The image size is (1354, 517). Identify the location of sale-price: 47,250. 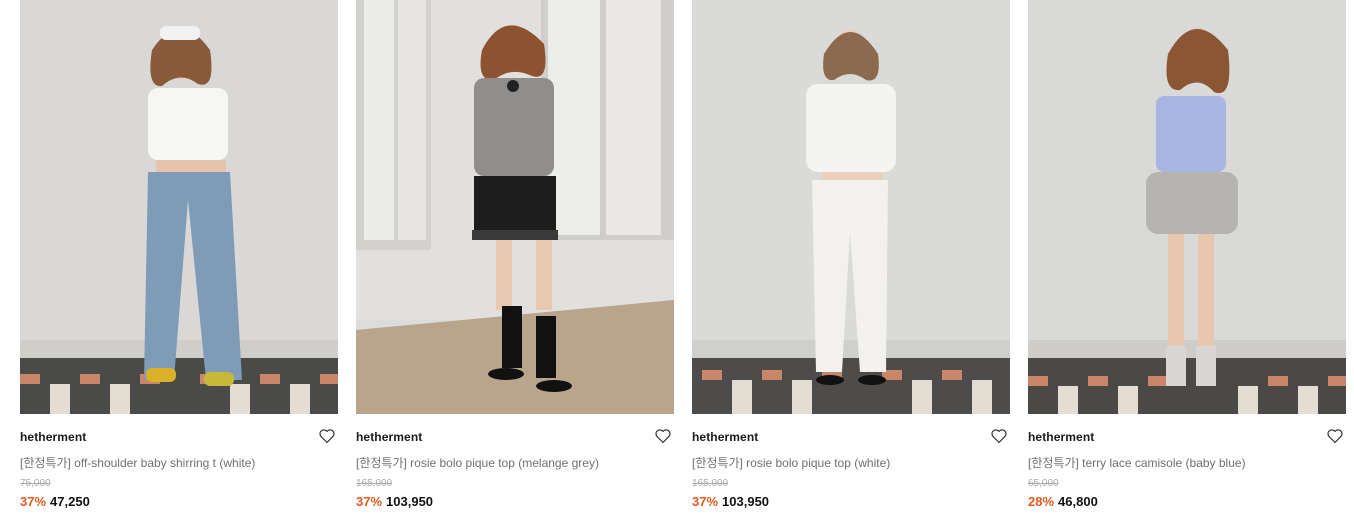
(70, 501).